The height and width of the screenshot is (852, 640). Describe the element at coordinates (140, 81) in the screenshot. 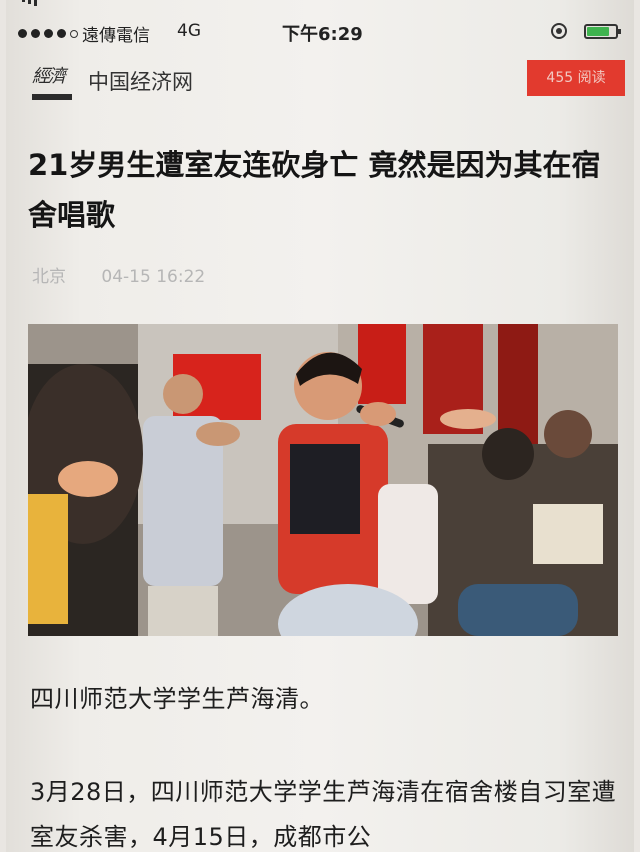

I see `source-name: 中国经济网` at that location.